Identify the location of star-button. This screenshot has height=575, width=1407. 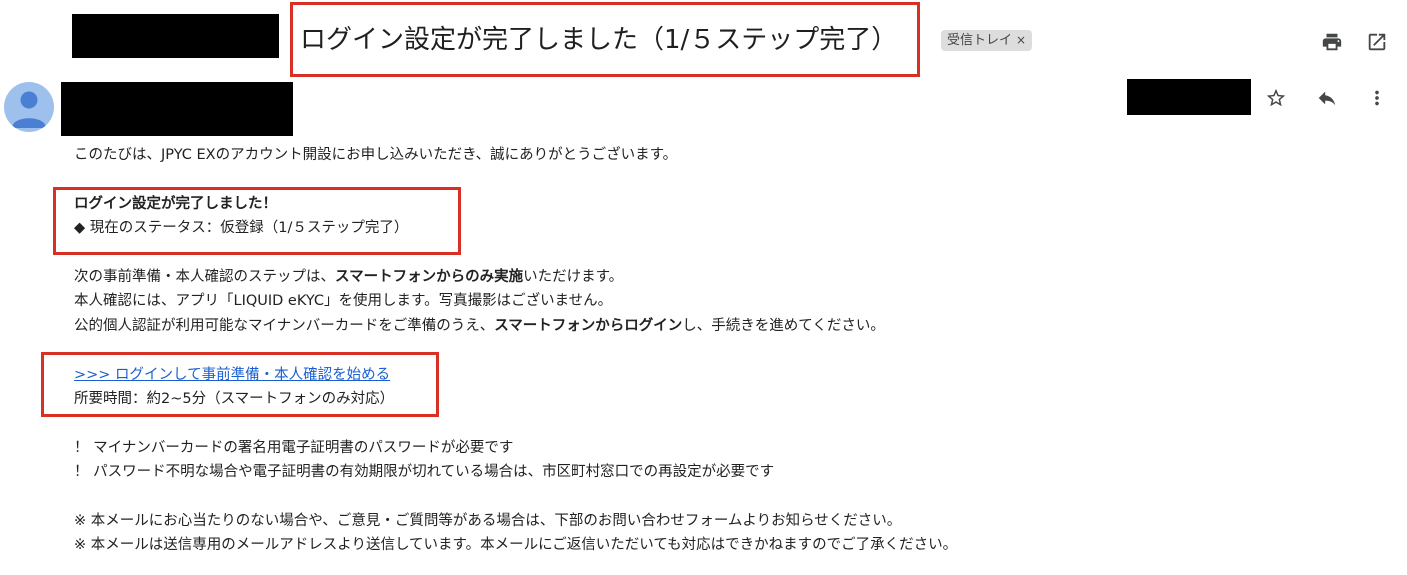
(1276, 98).